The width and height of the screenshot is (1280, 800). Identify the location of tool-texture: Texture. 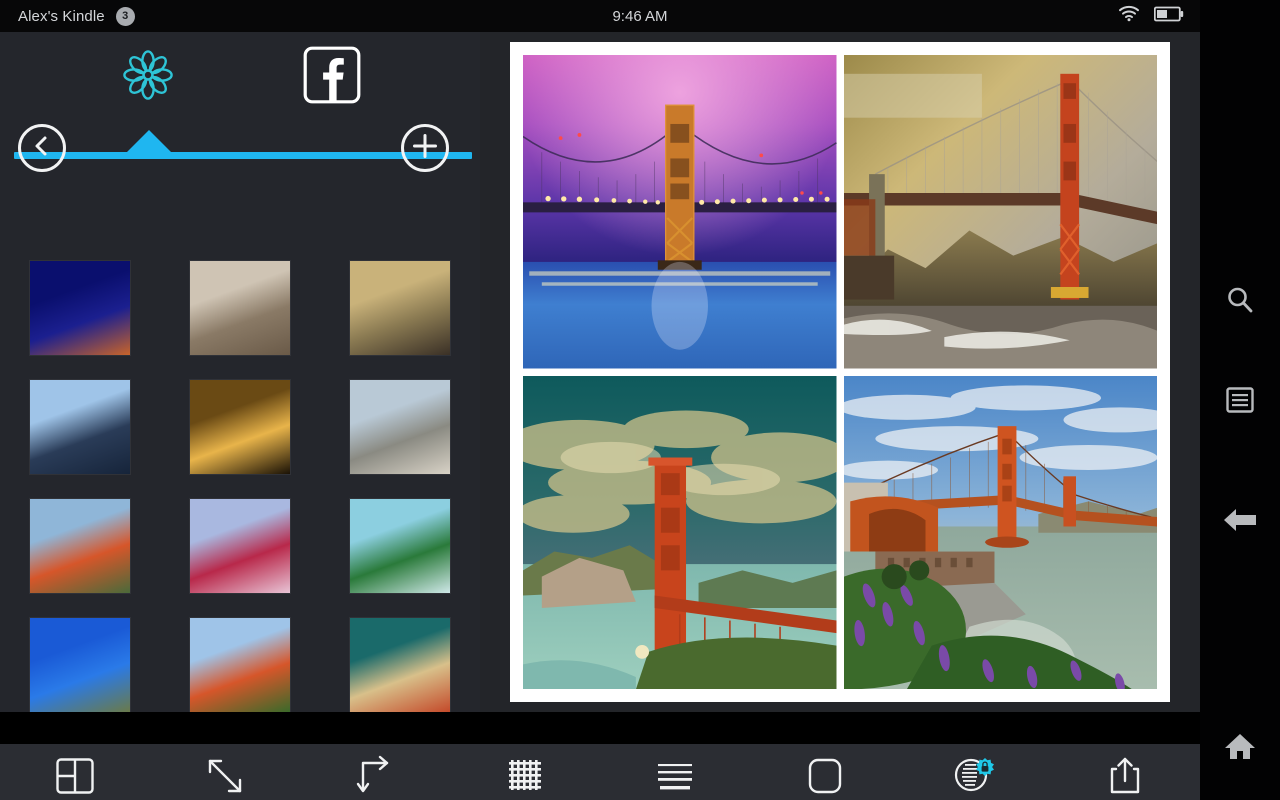
(525, 777).